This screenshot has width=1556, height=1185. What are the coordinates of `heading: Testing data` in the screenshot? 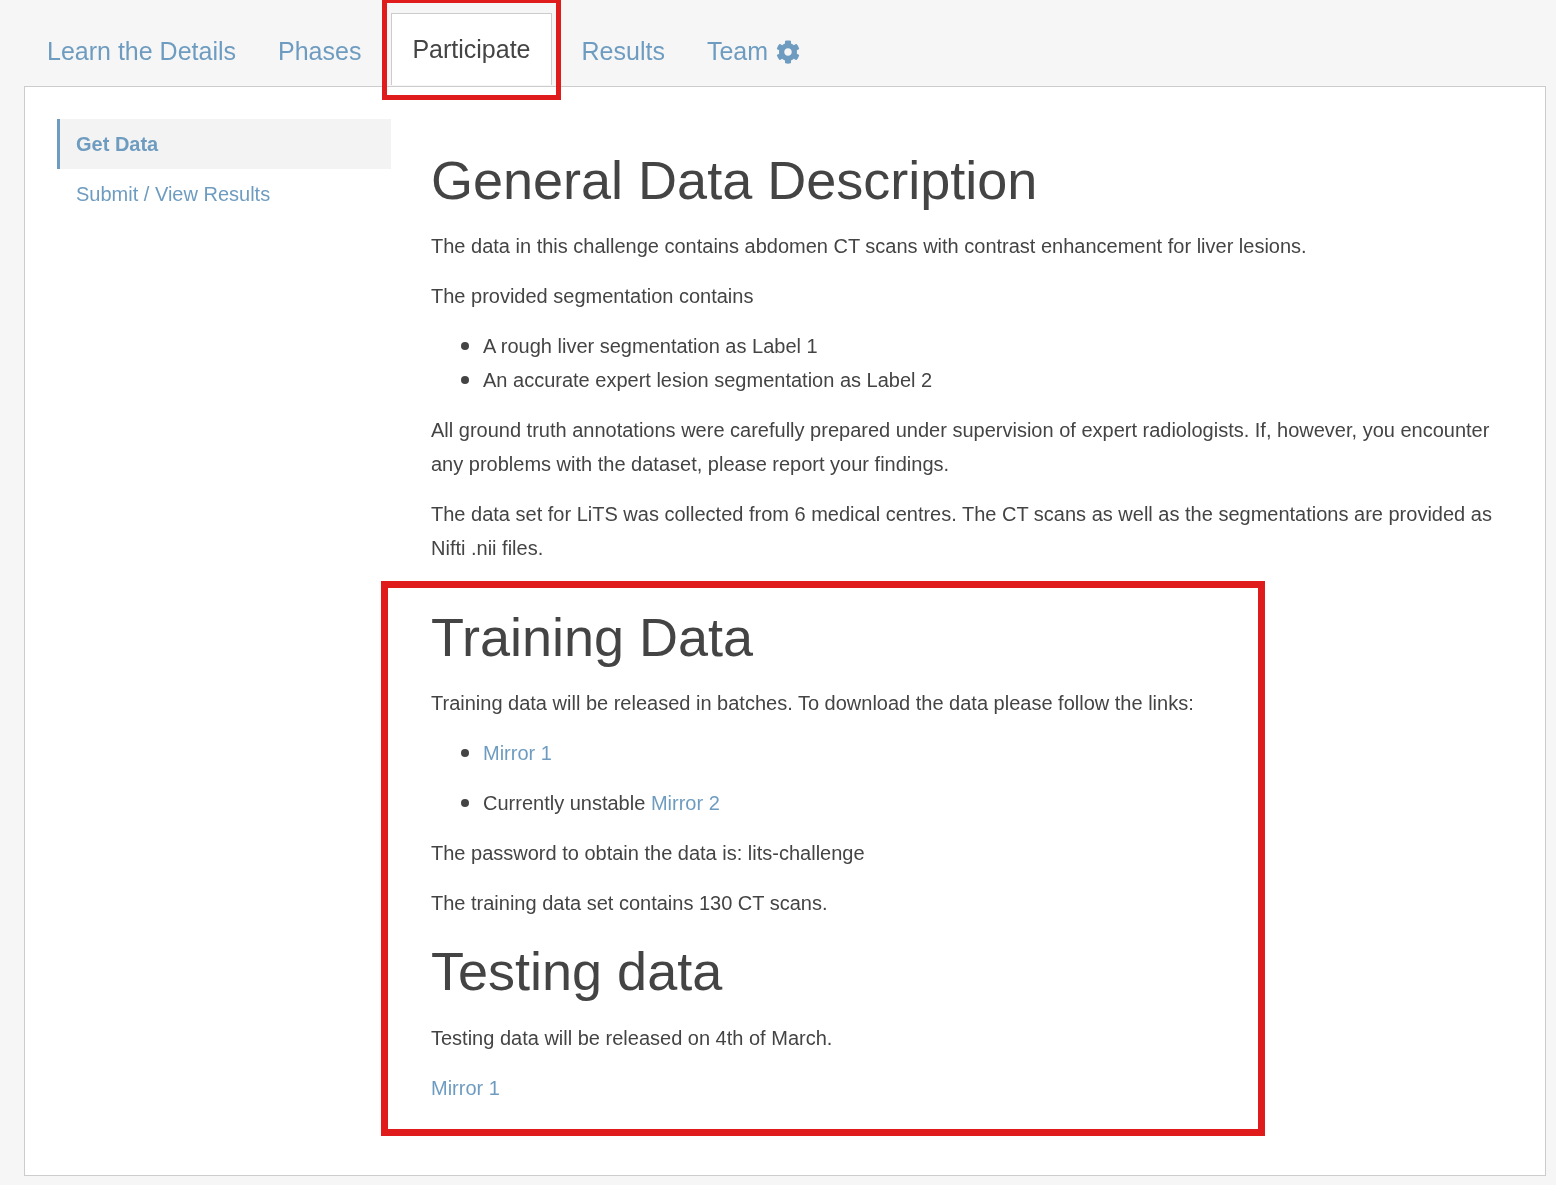 It's located at (577, 972).